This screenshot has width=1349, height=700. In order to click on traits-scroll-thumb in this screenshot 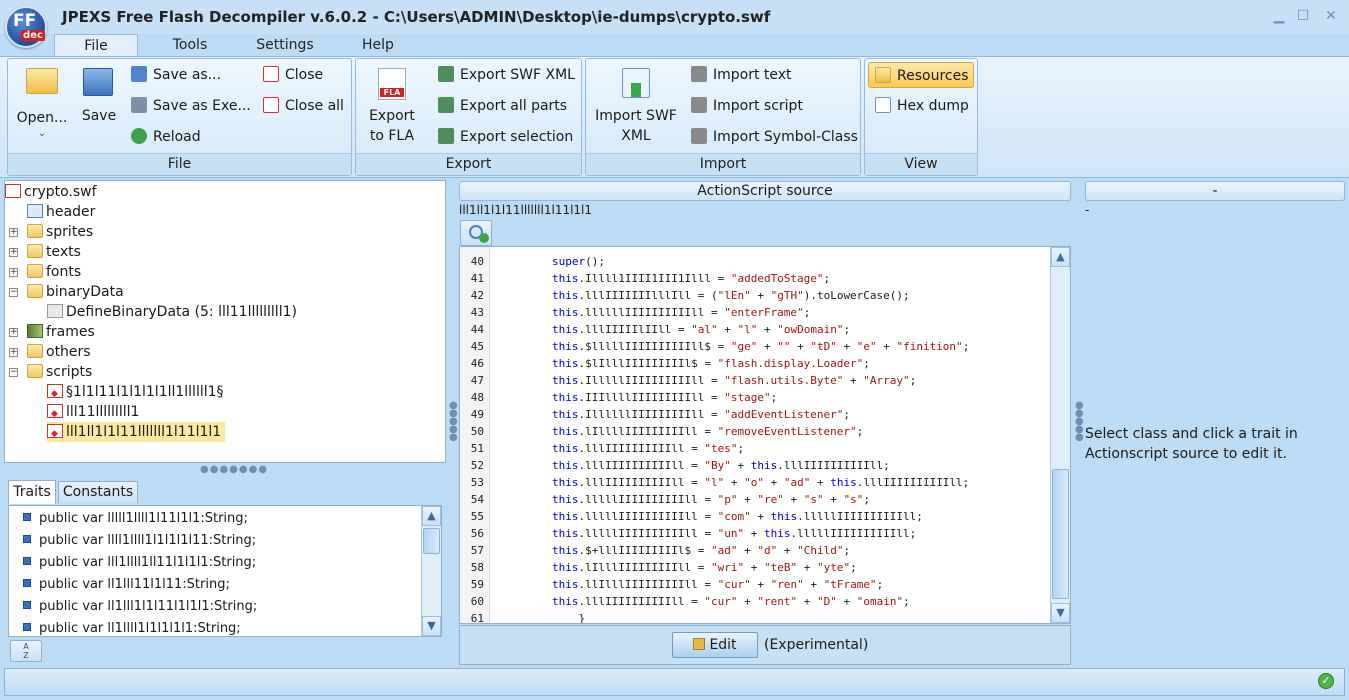, I will do `click(431, 541)`.